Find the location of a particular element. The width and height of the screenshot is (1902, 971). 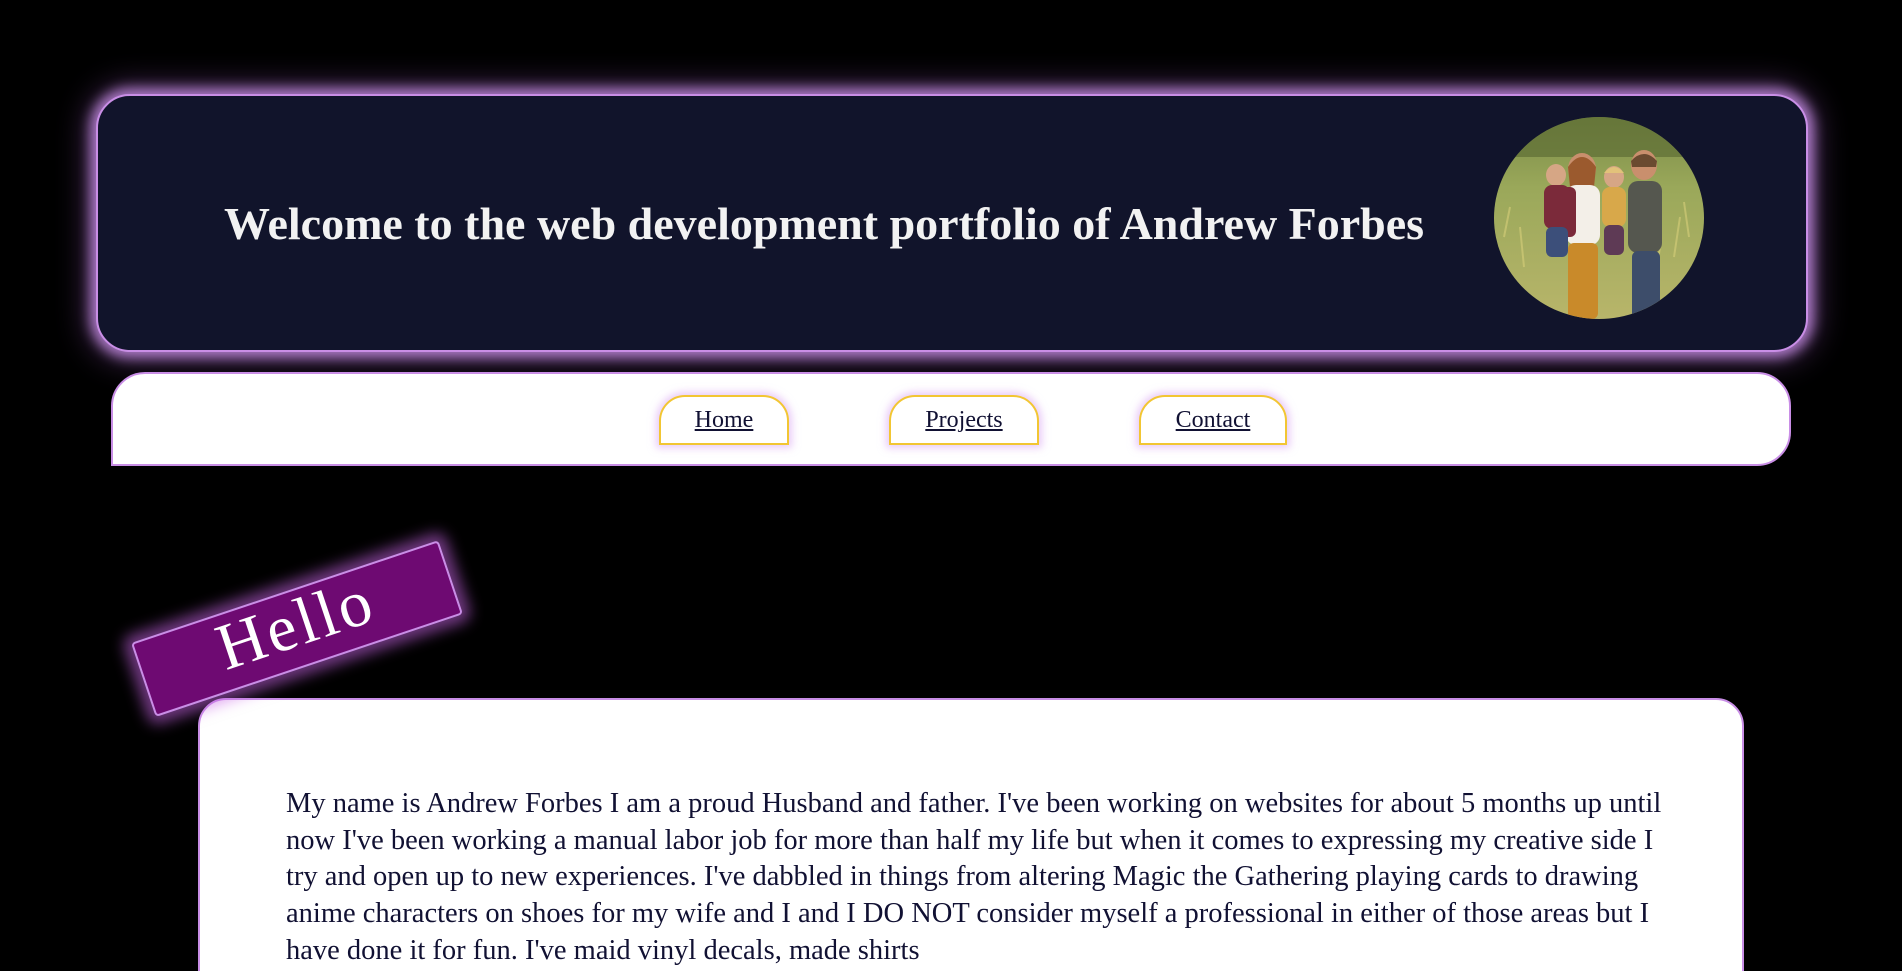

nav-projects-link: Projects is located at coordinates (964, 420).